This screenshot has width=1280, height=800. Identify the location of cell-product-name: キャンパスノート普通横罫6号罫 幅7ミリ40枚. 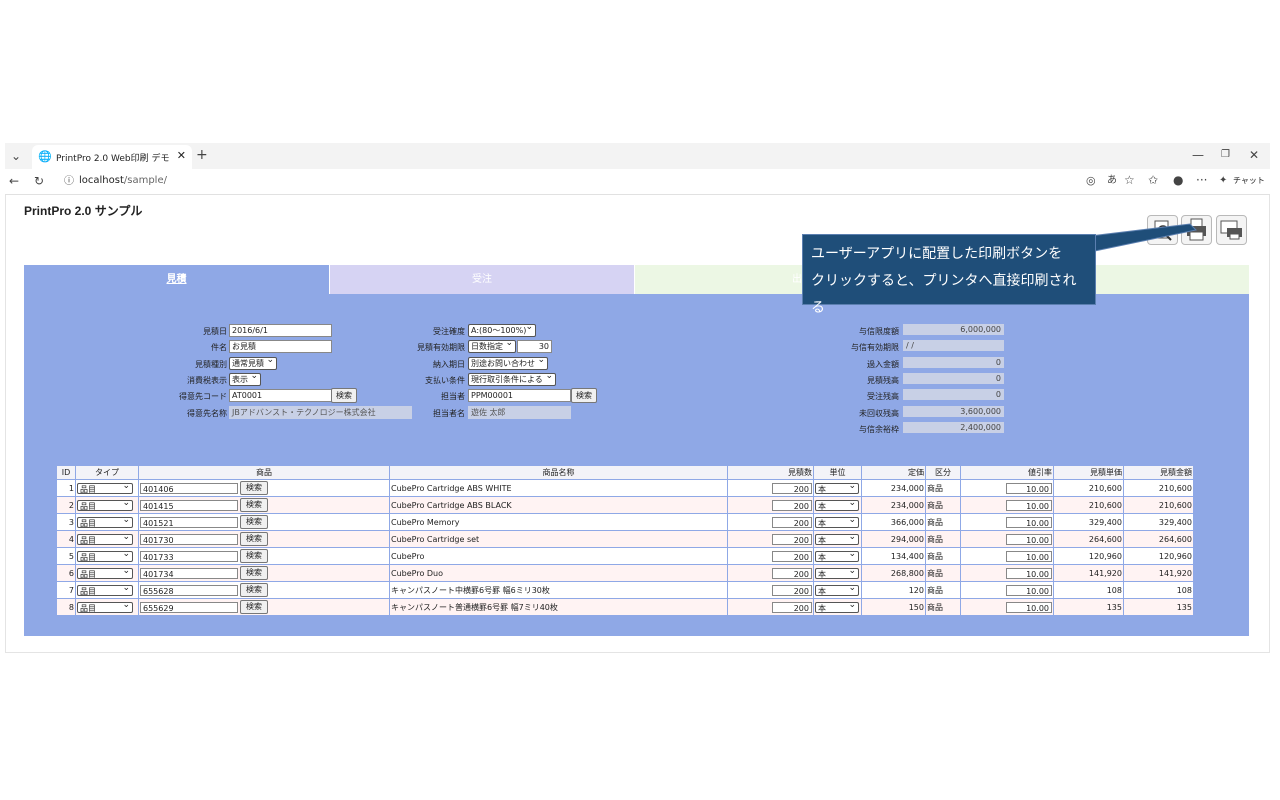
(558, 607).